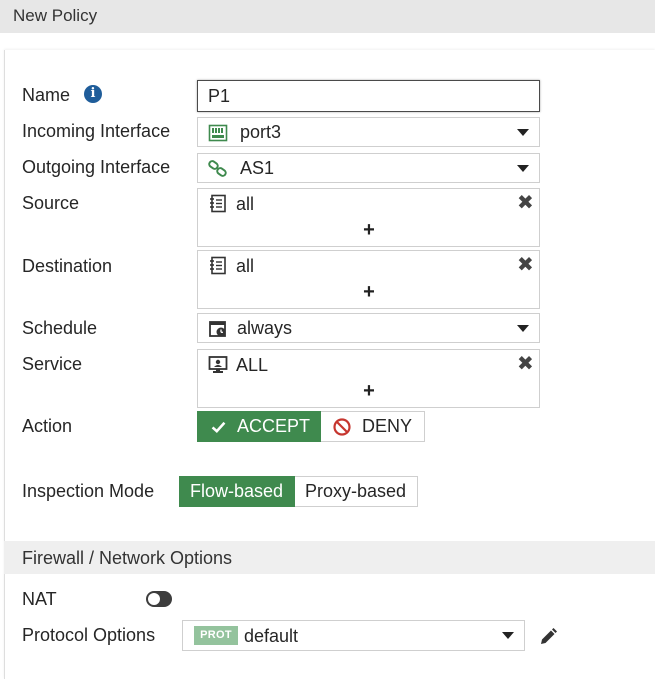 This screenshot has height=679, width=655. I want to click on inspection-mode-label: Inspection Mode, so click(88, 491).